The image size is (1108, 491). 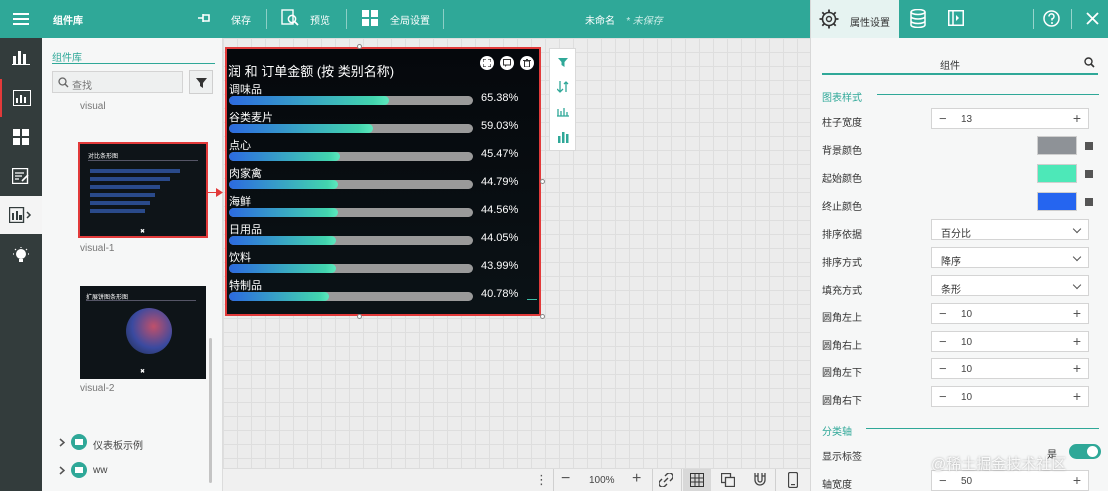 What do you see at coordinates (837, 485) in the screenshot?
I see `prop-label: 轴宽度` at bounding box center [837, 485].